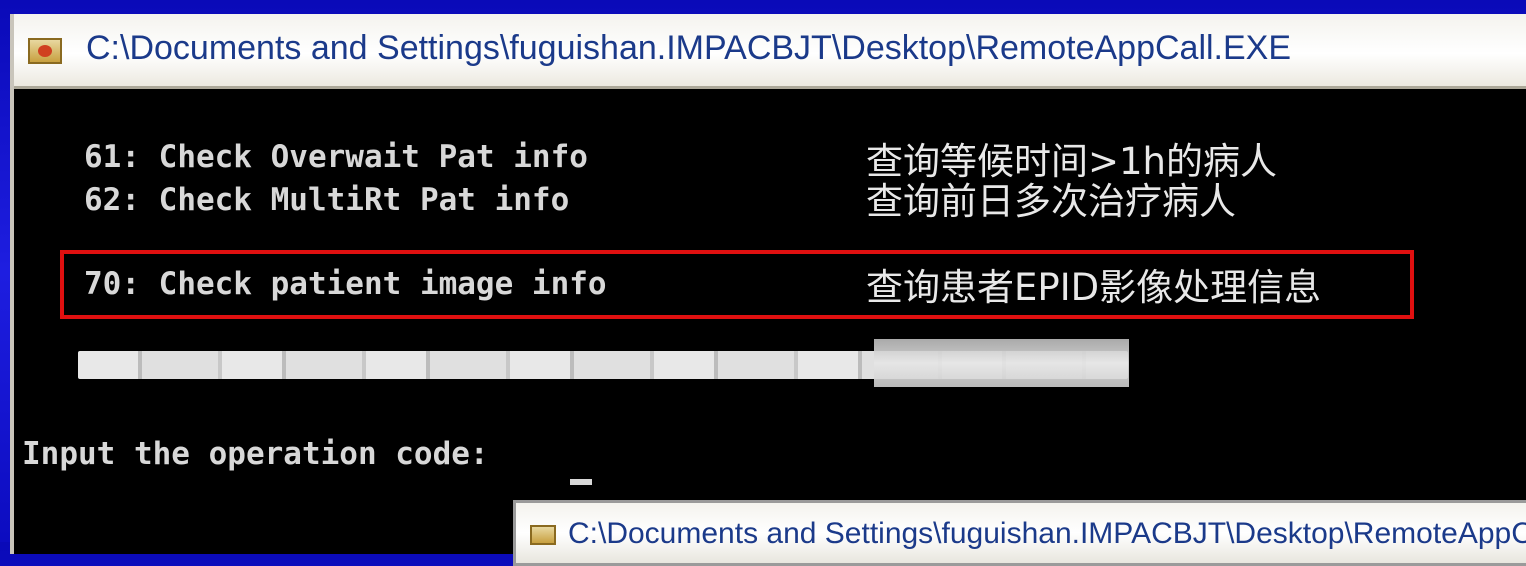 This screenshot has width=1526, height=566. What do you see at coordinates (1001, 363) in the screenshot?
I see `redacted-menu-description` at bounding box center [1001, 363].